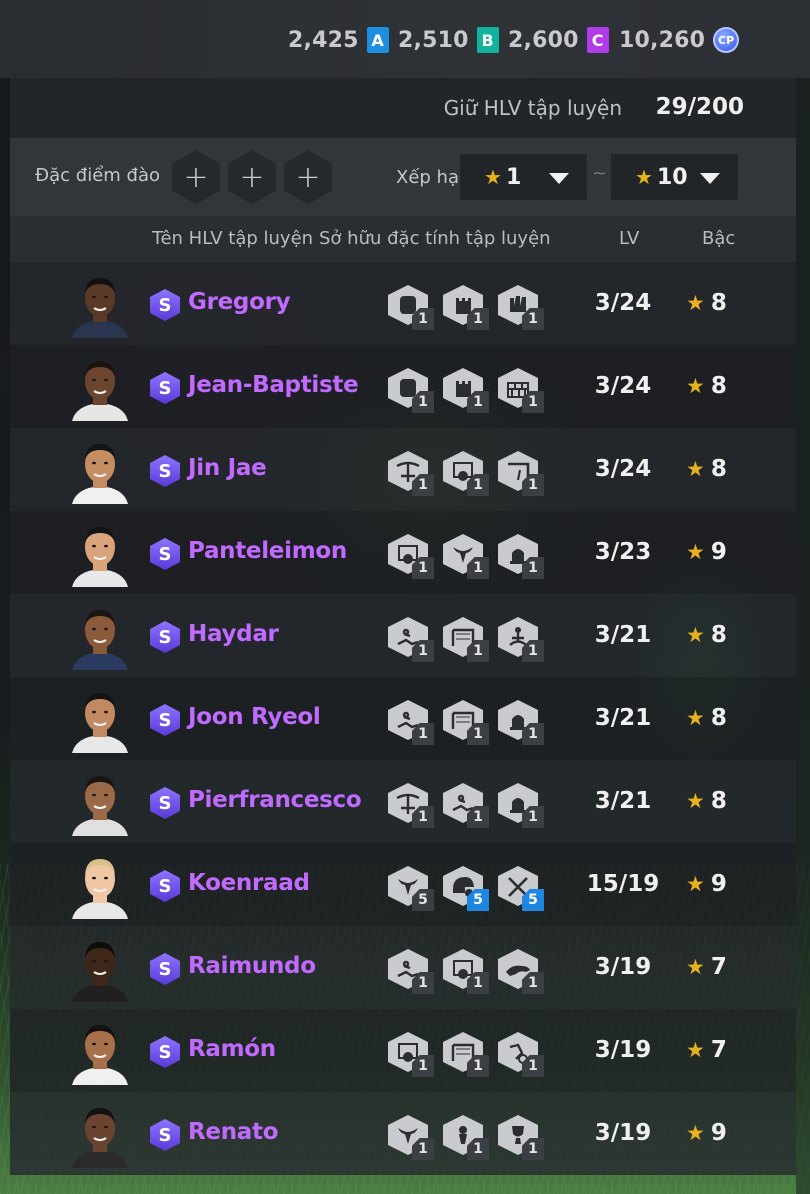 The height and width of the screenshot is (1194, 810). What do you see at coordinates (718, 238) in the screenshot?
I see `header-grade: Bậc` at bounding box center [718, 238].